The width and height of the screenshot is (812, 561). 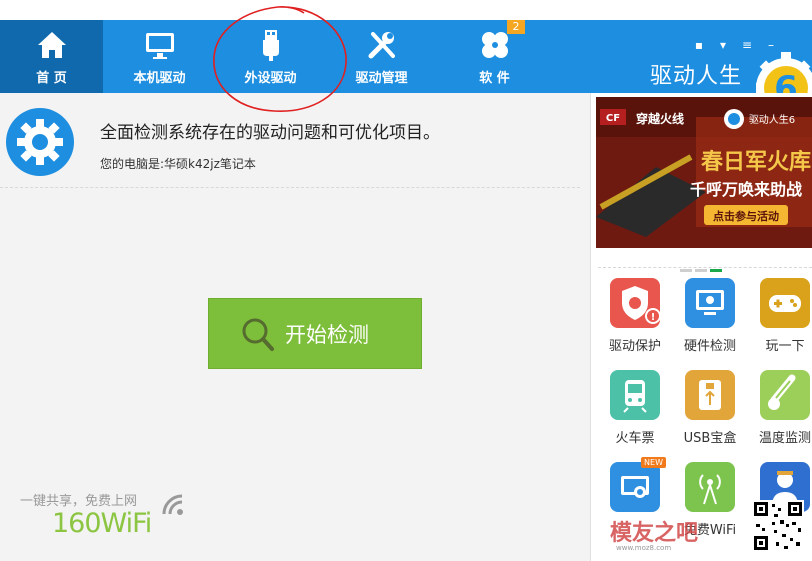 What do you see at coordinates (699, 45) in the screenshot?
I see `feedback-icon: ▪` at bounding box center [699, 45].